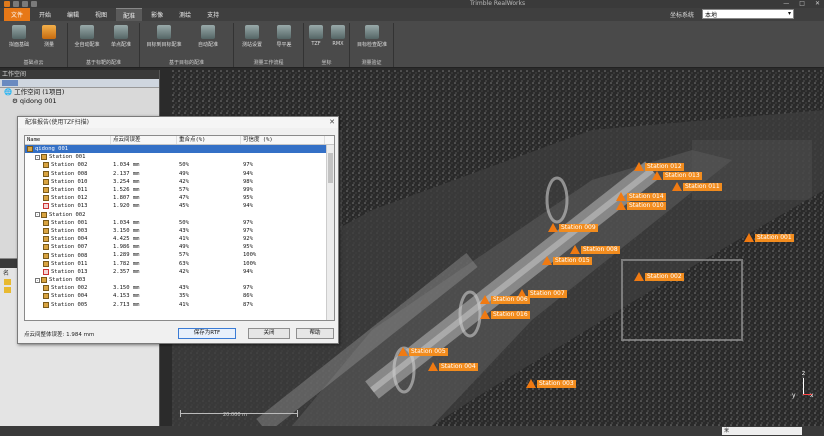 The width and height of the screenshot is (824, 436). What do you see at coordinates (338, 36) in the screenshot?
I see `rmx-button: RMX` at bounding box center [338, 36].